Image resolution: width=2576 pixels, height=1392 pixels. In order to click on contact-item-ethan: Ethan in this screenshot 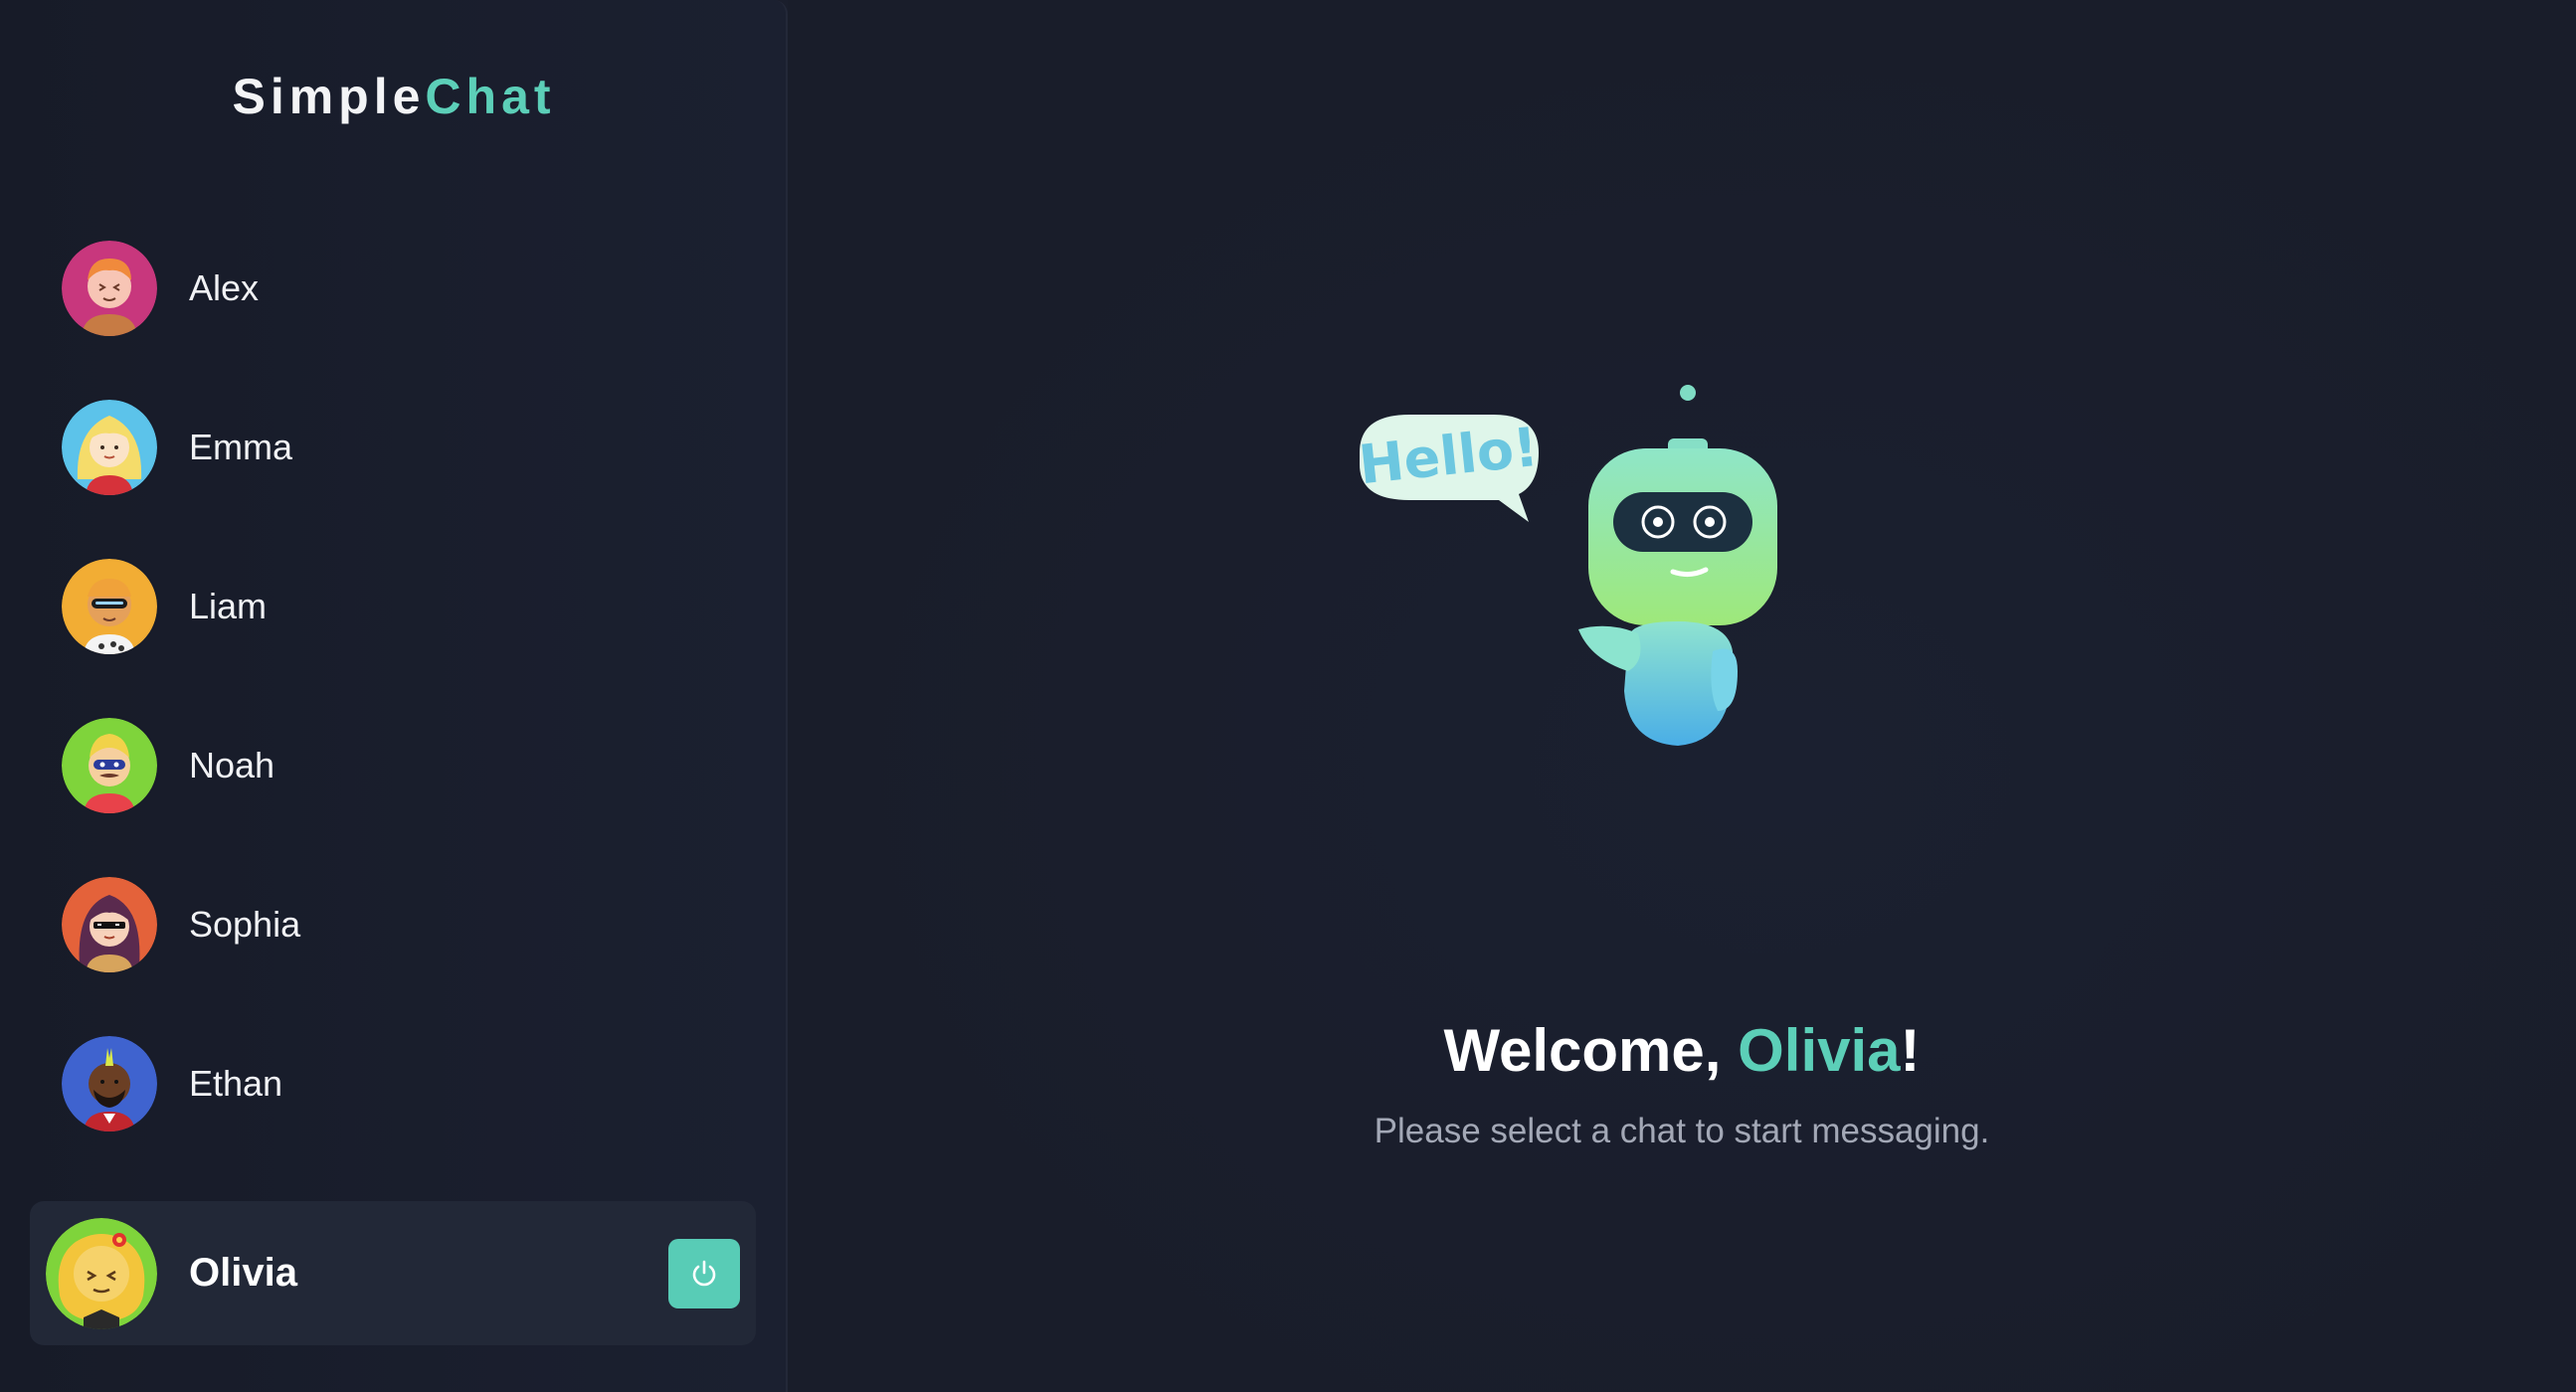, I will do `click(394, 1084)`.